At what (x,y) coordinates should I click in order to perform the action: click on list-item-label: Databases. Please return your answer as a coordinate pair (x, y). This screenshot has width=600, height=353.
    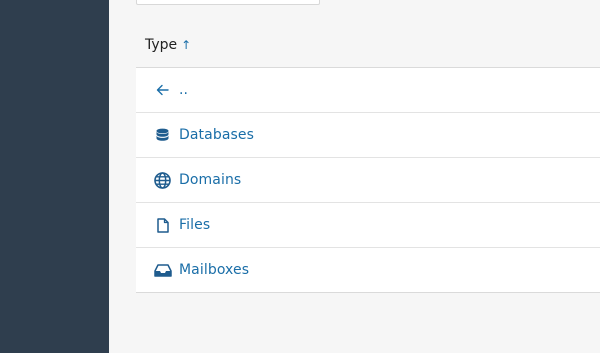
    Looking at the image, I should click on (216, 135).